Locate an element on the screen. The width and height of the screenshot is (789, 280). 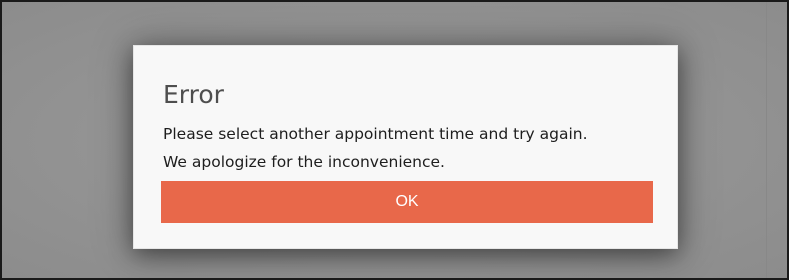
ok-button: OK is located at coordinates (407, 202).